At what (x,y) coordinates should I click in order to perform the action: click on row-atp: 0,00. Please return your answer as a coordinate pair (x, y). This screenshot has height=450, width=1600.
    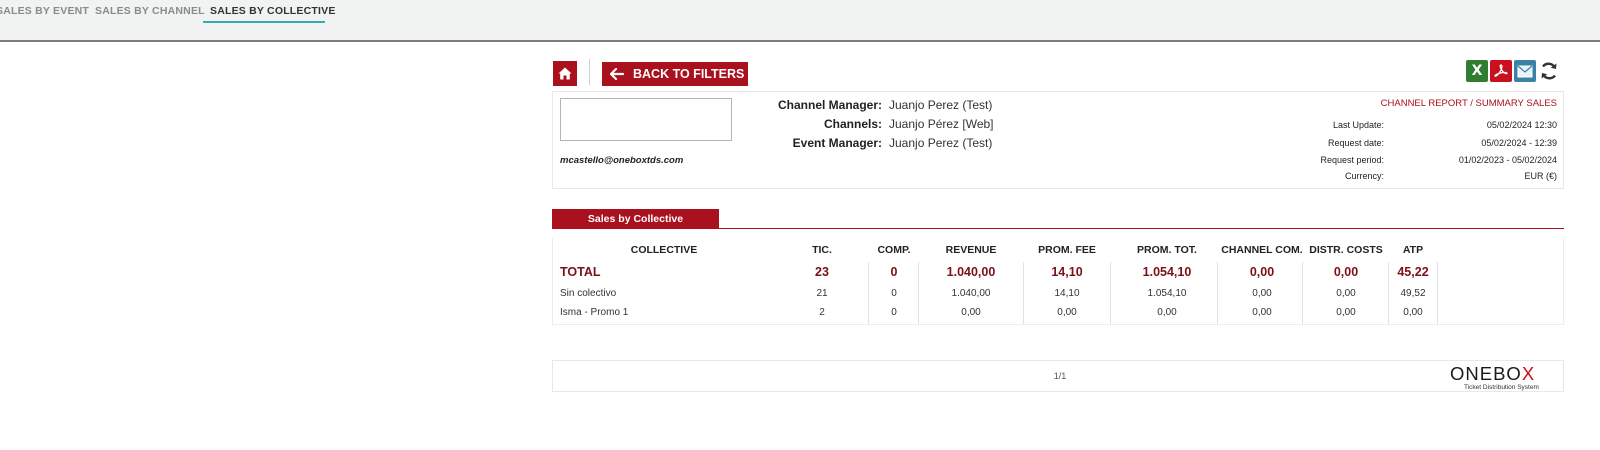
    Looking at the image, I should click on (1413, 312).